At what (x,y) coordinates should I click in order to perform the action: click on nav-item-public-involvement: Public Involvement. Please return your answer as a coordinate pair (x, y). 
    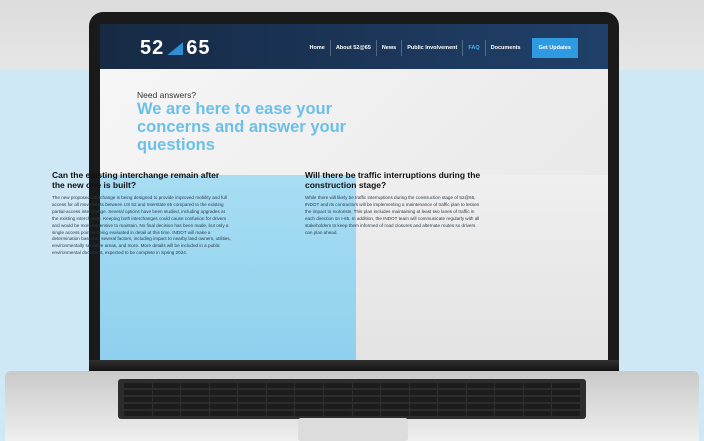
    Looking at the image, I should click on (431, 48).